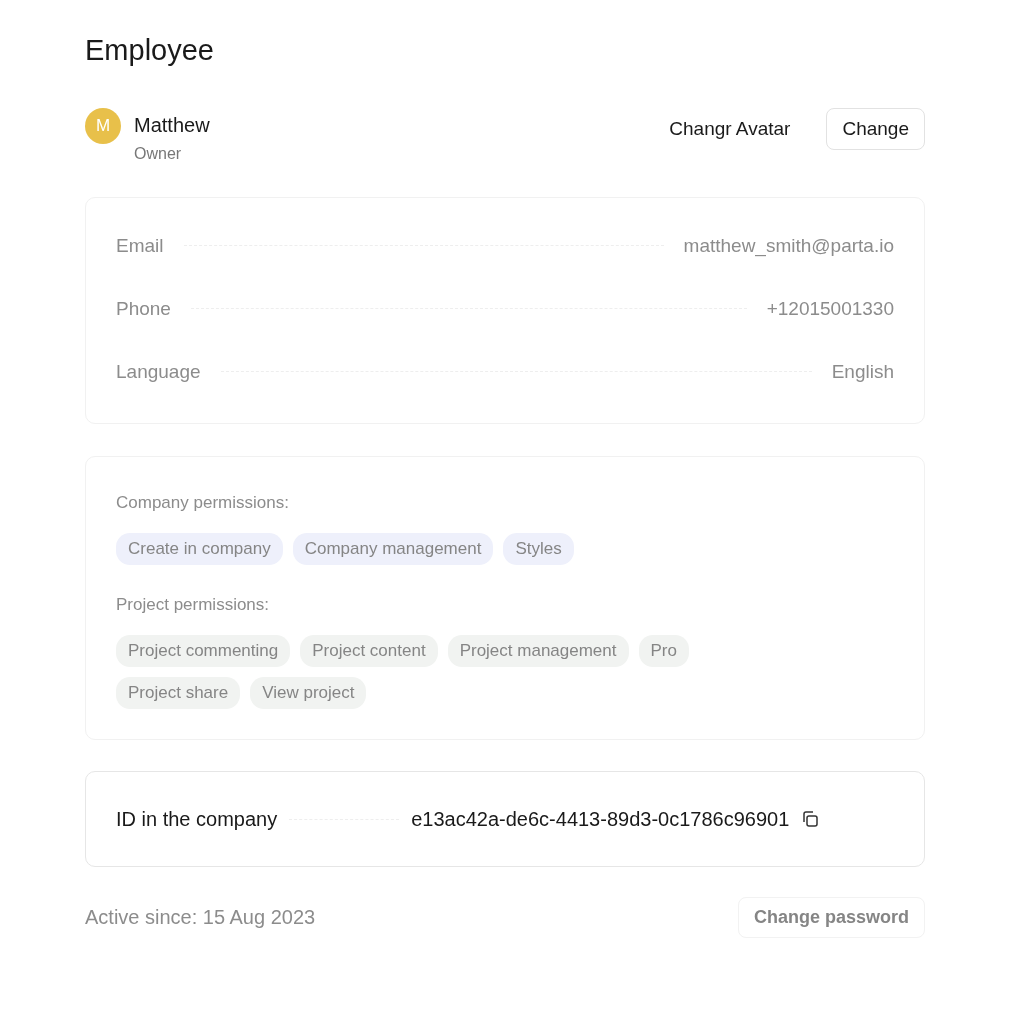  I want to click on copy-icon, so click(810, 819).